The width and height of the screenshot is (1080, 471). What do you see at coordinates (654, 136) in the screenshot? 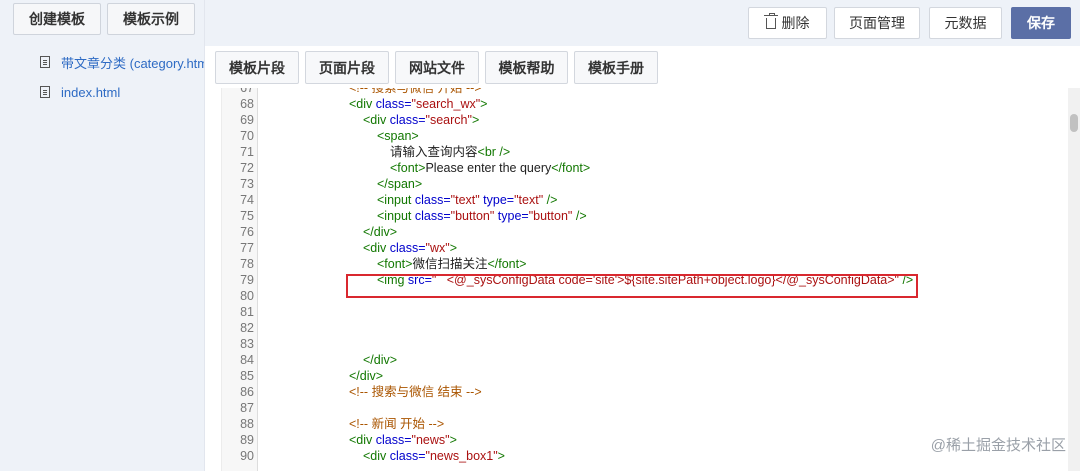
I see `code-line: 70 <span>` at bounding box center [654, 136].